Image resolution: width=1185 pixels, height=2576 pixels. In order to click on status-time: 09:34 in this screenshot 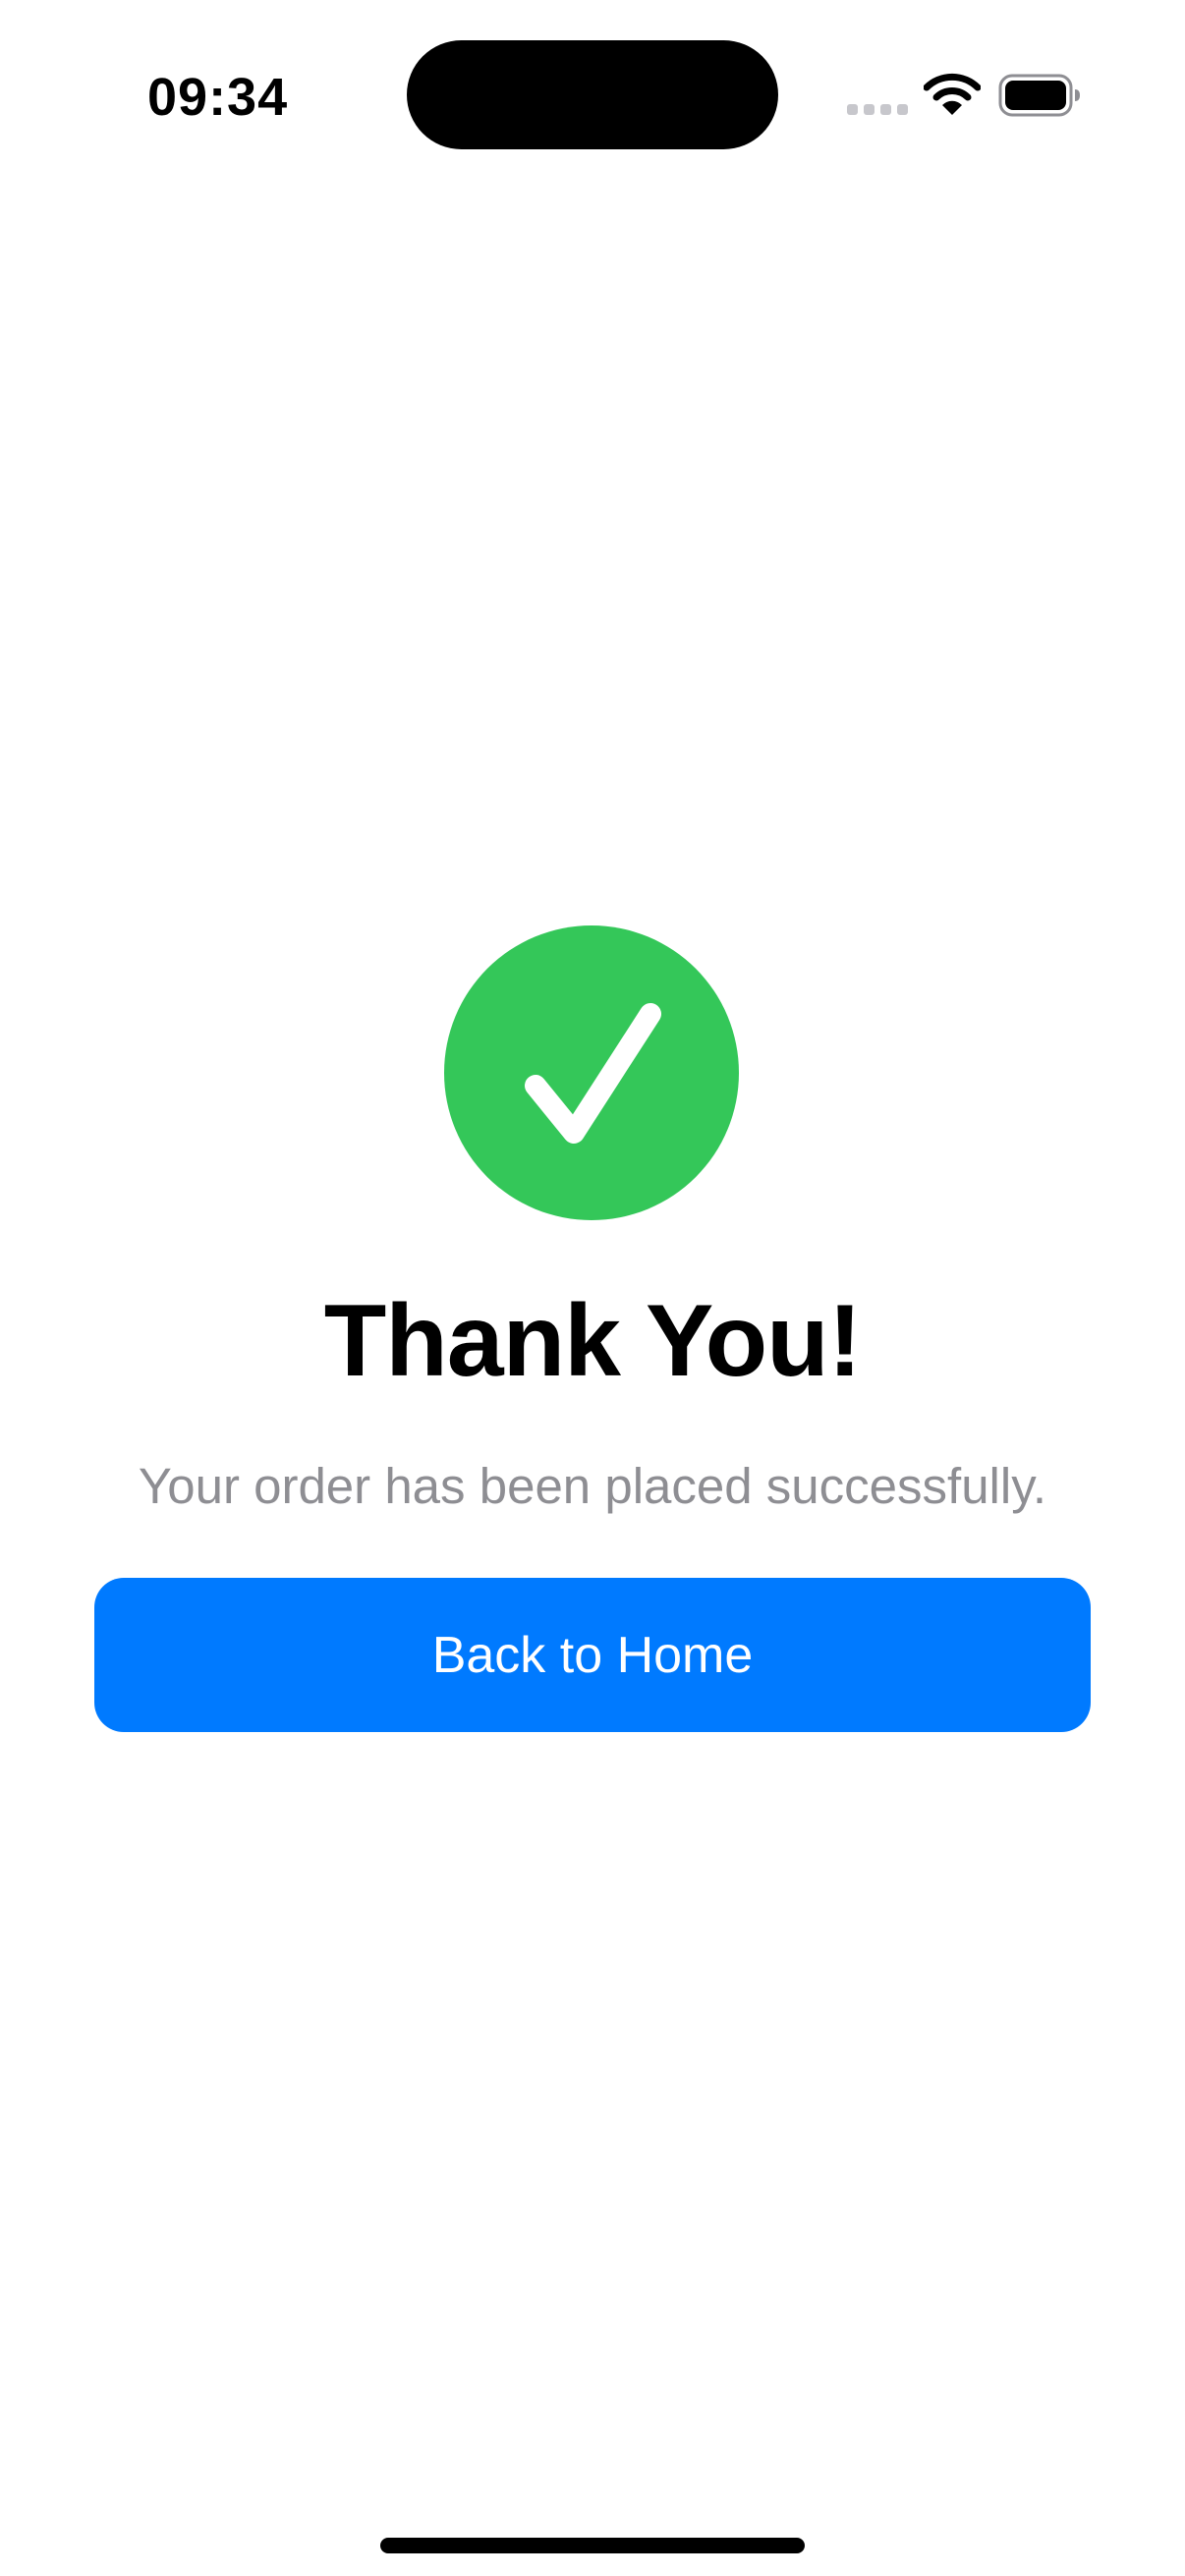, I will do `click(218, 97)`.